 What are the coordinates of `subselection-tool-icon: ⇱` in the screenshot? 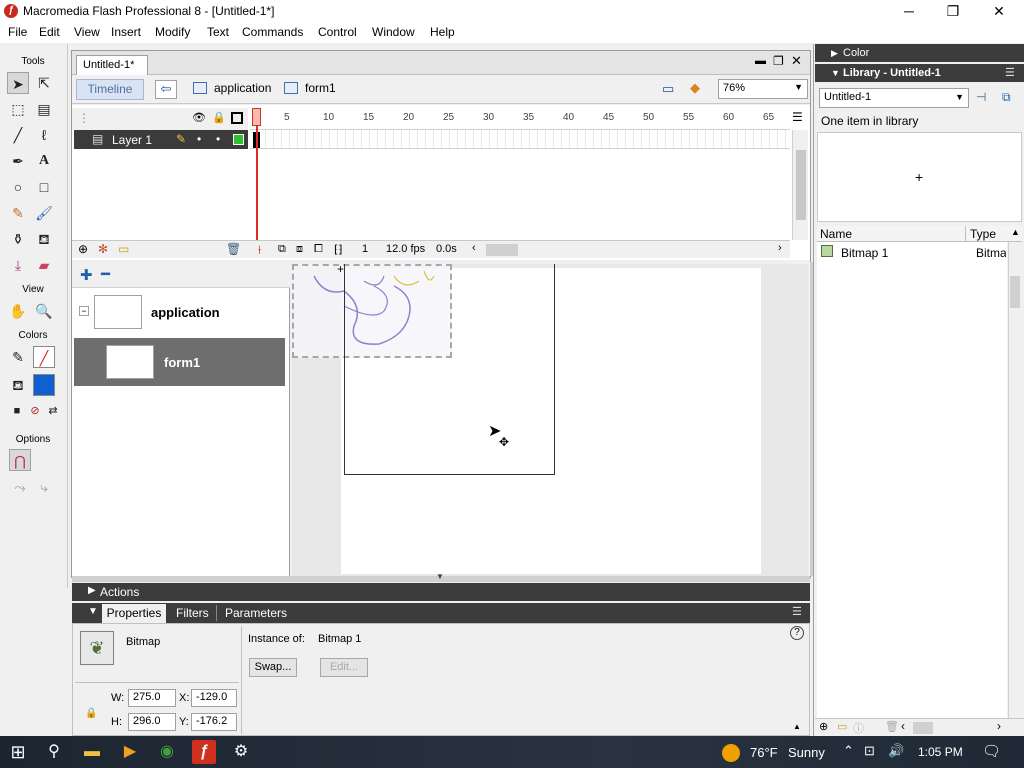 It's located at (44, 83).